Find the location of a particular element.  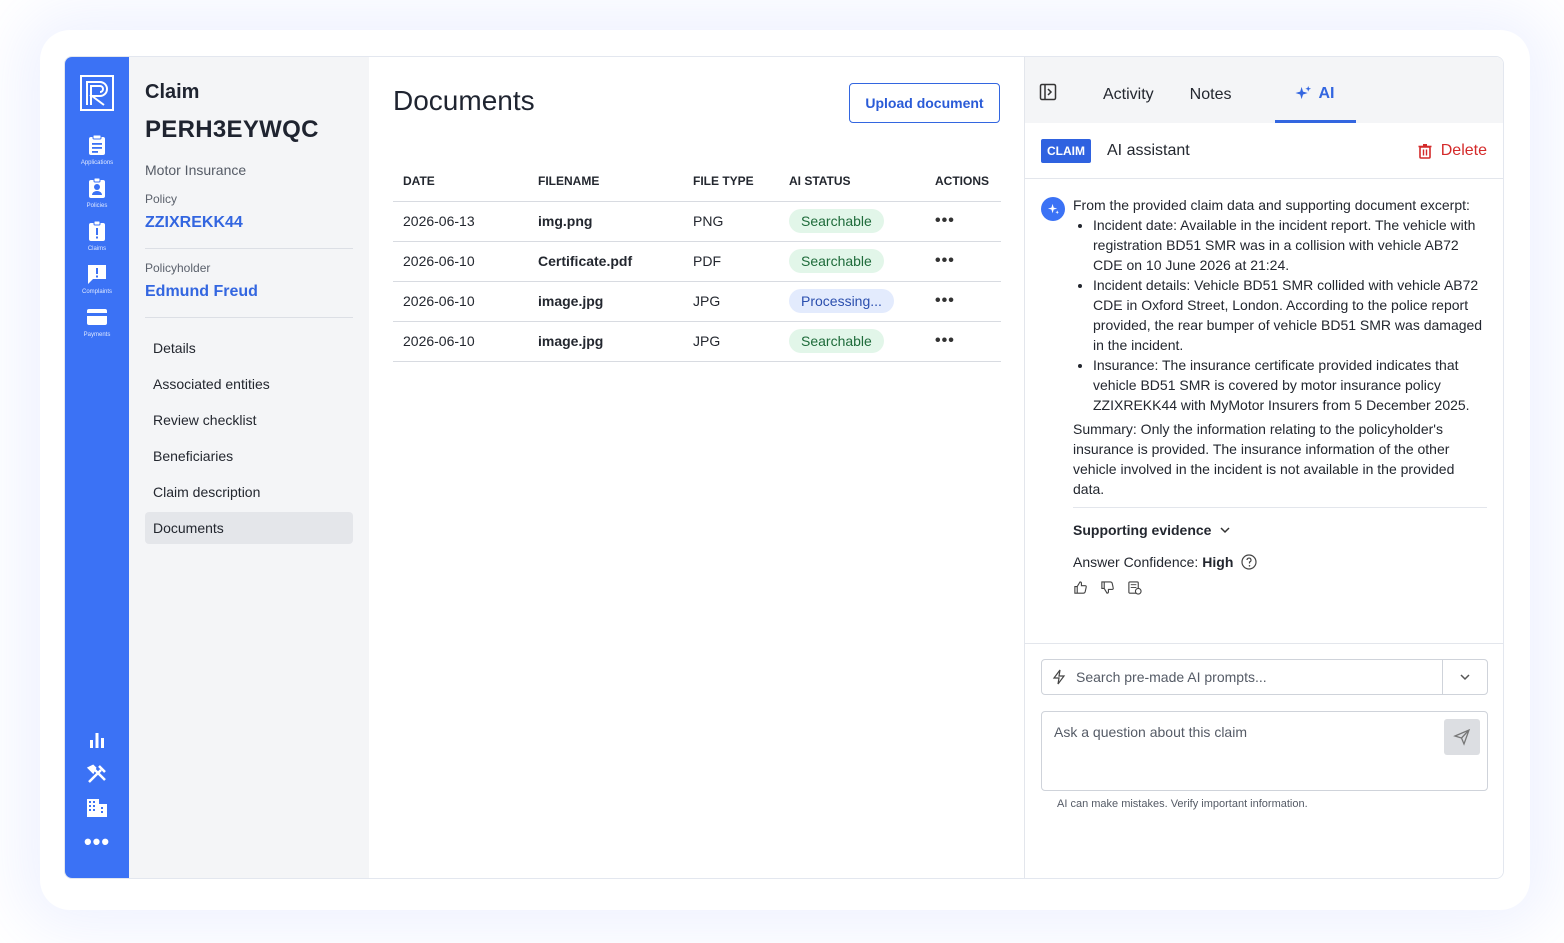

confidence-label: Answer Confidence: is located at coordinates (1136, 562).